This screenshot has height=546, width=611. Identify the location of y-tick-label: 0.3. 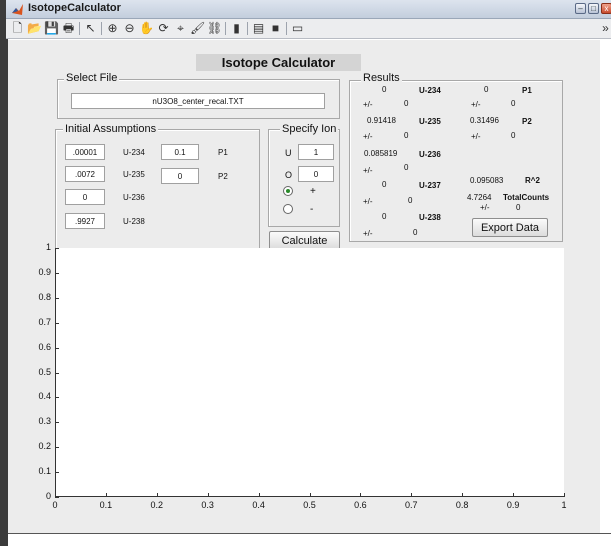
(44, 421).